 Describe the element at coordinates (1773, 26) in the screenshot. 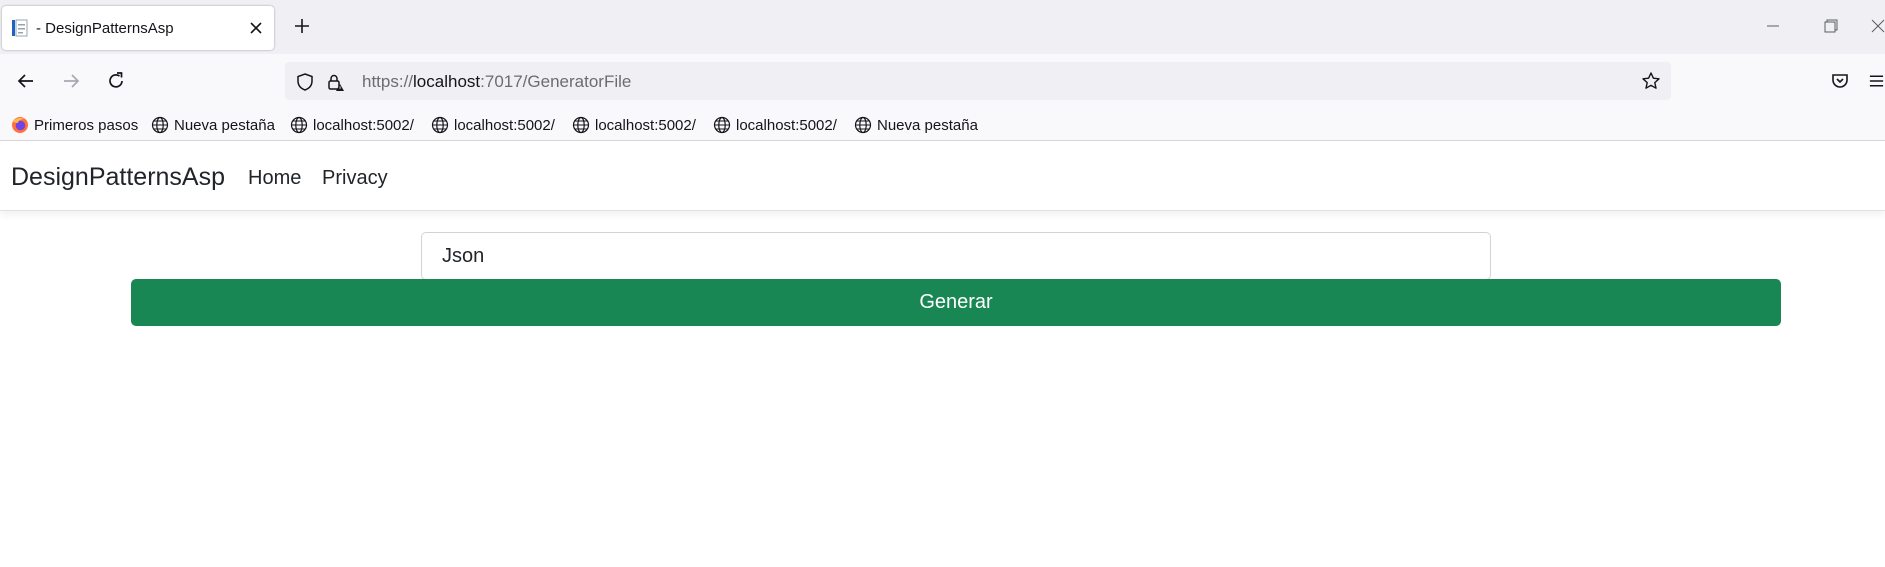

I see `minimize-icon` at that location.